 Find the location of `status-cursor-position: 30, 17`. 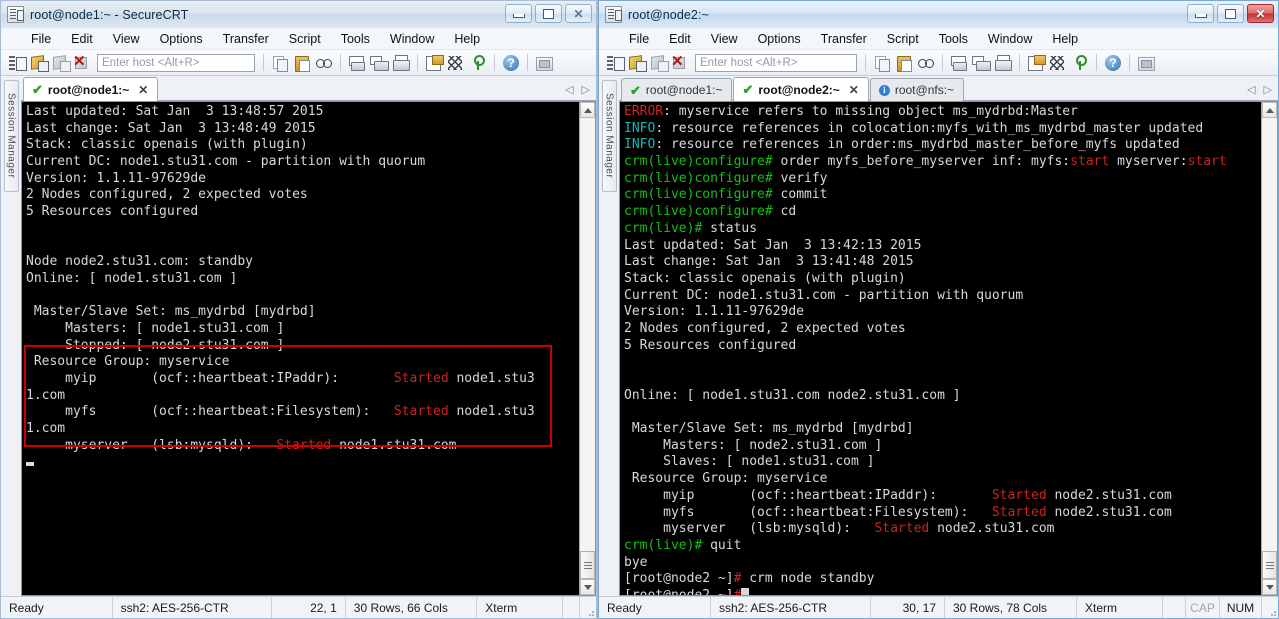

status-cursor-position: 30, 17 is located at coordinates (908, 607).